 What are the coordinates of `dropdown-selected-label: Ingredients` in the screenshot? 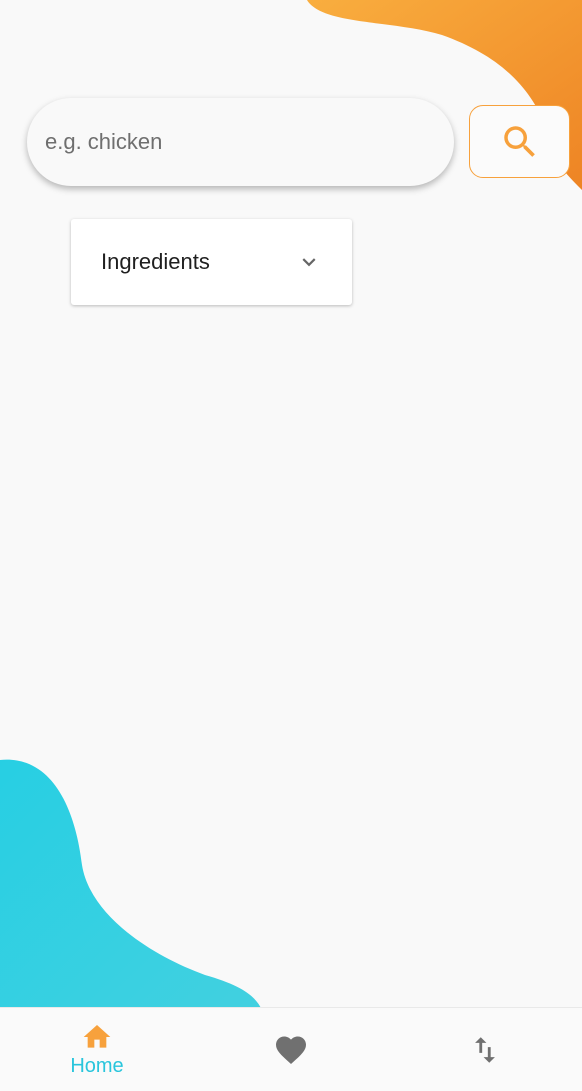 It's located at (155, 261).